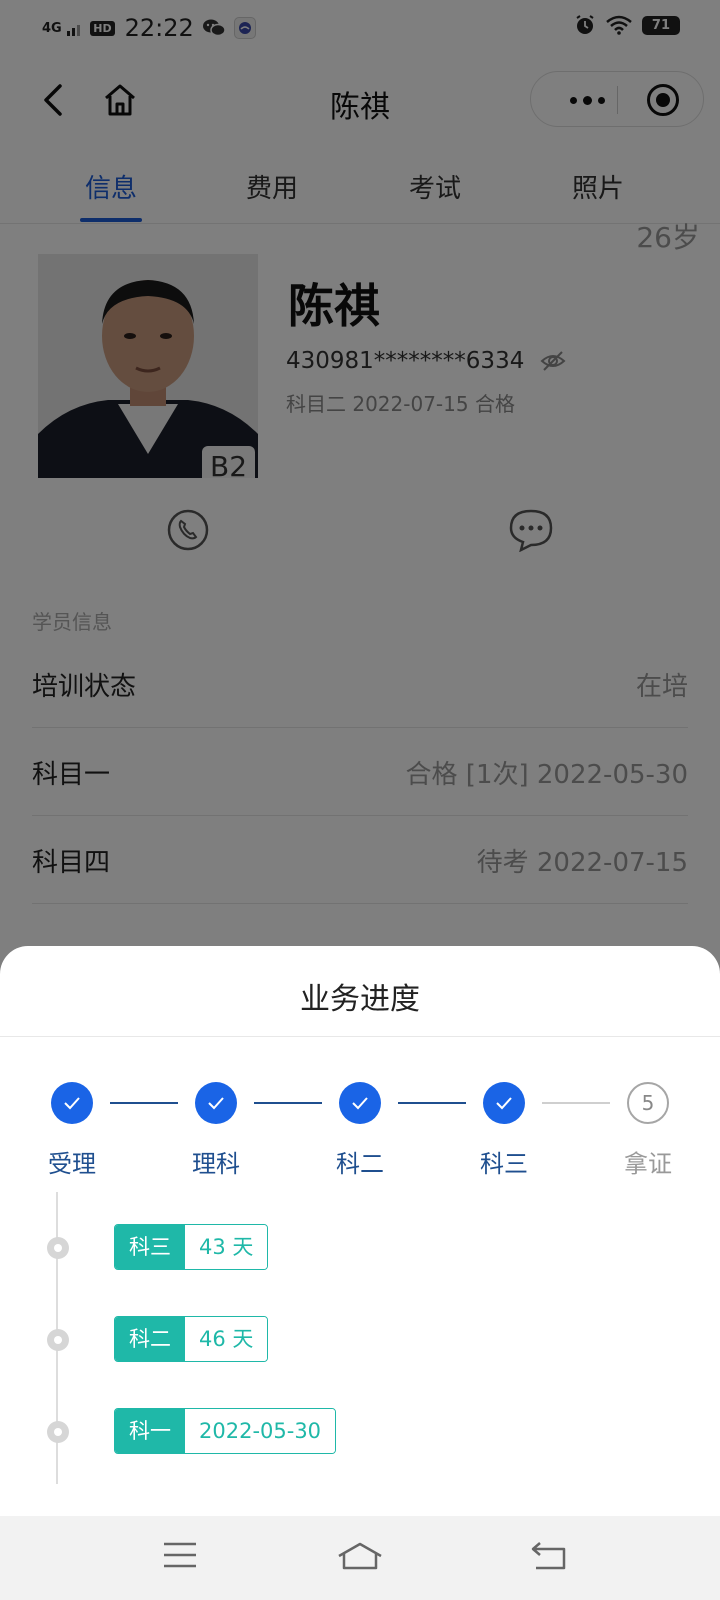 The width and height of the screenshot is (720, 1600). Describe the element at coordinates (648, 1164) in the screenshot. I see `step-label: 拿证` at that location.